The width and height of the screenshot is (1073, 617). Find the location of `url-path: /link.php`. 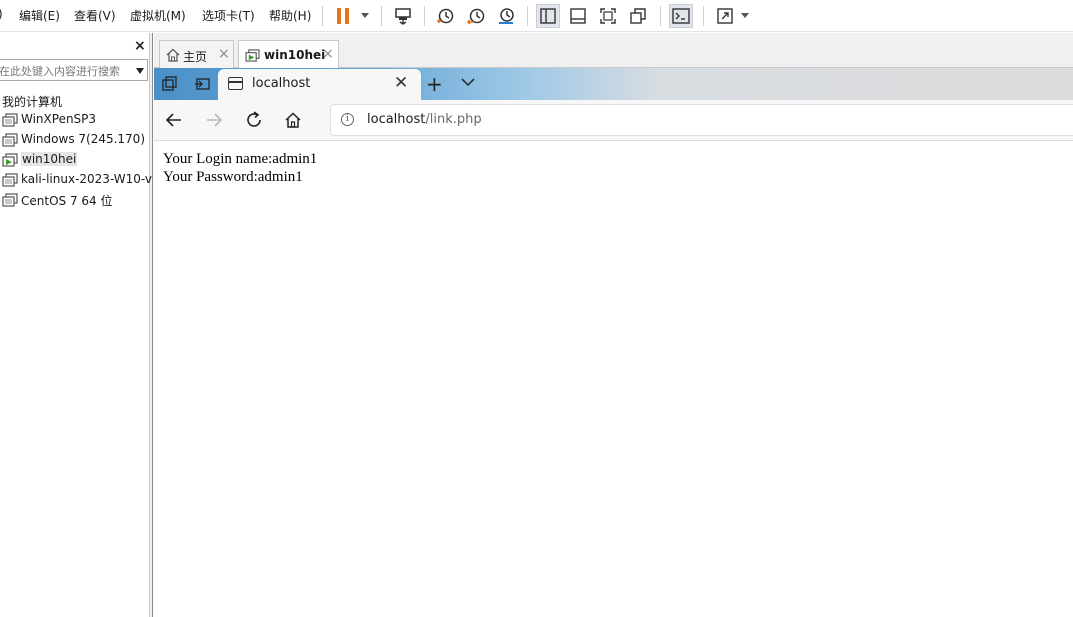

url-path: /link.php is located at coordinates (453, 119).